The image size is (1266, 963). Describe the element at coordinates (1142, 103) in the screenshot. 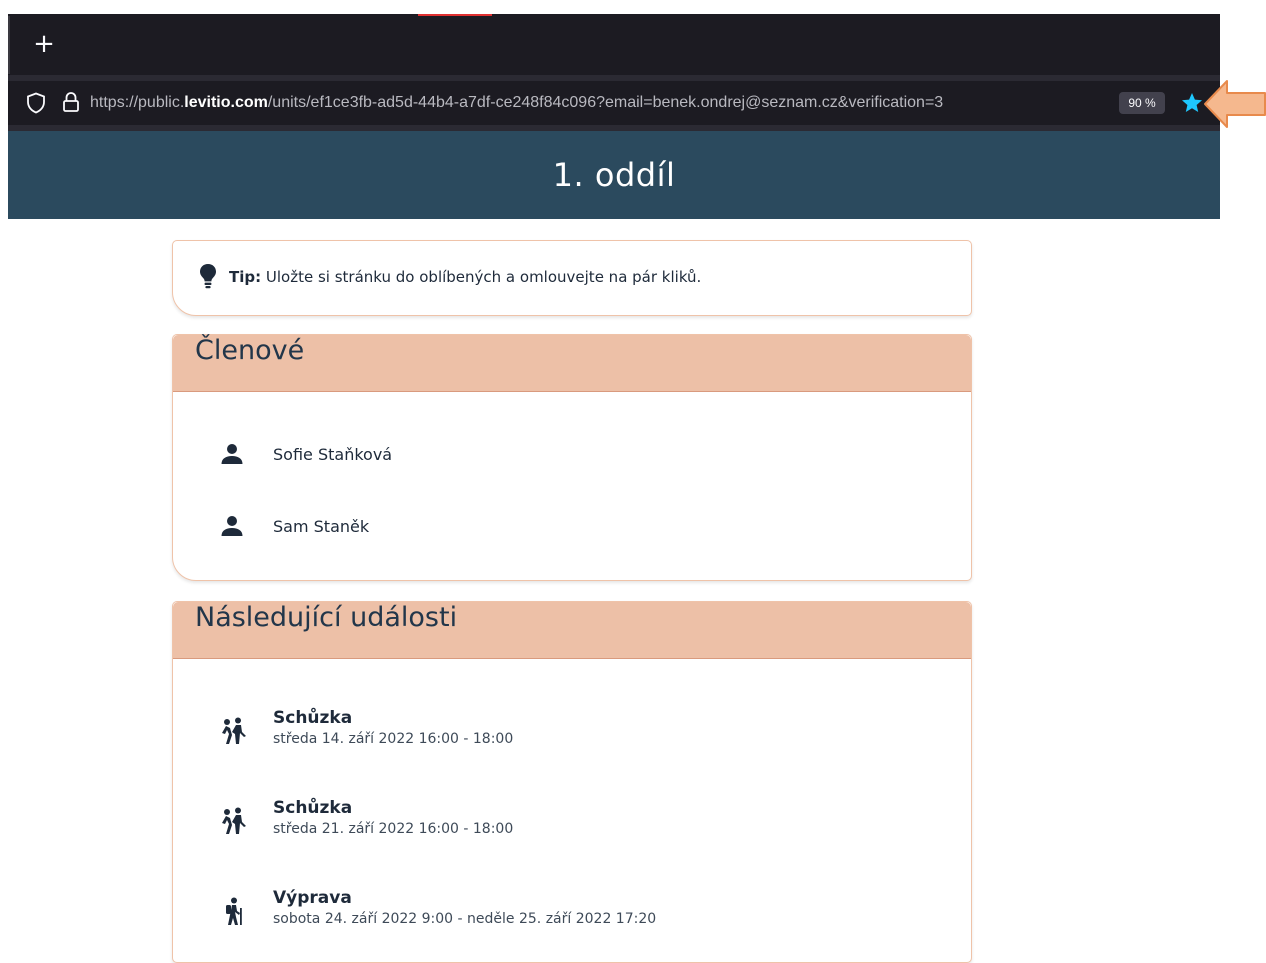

I see `zoom-level-badge: 90 %` at that location.